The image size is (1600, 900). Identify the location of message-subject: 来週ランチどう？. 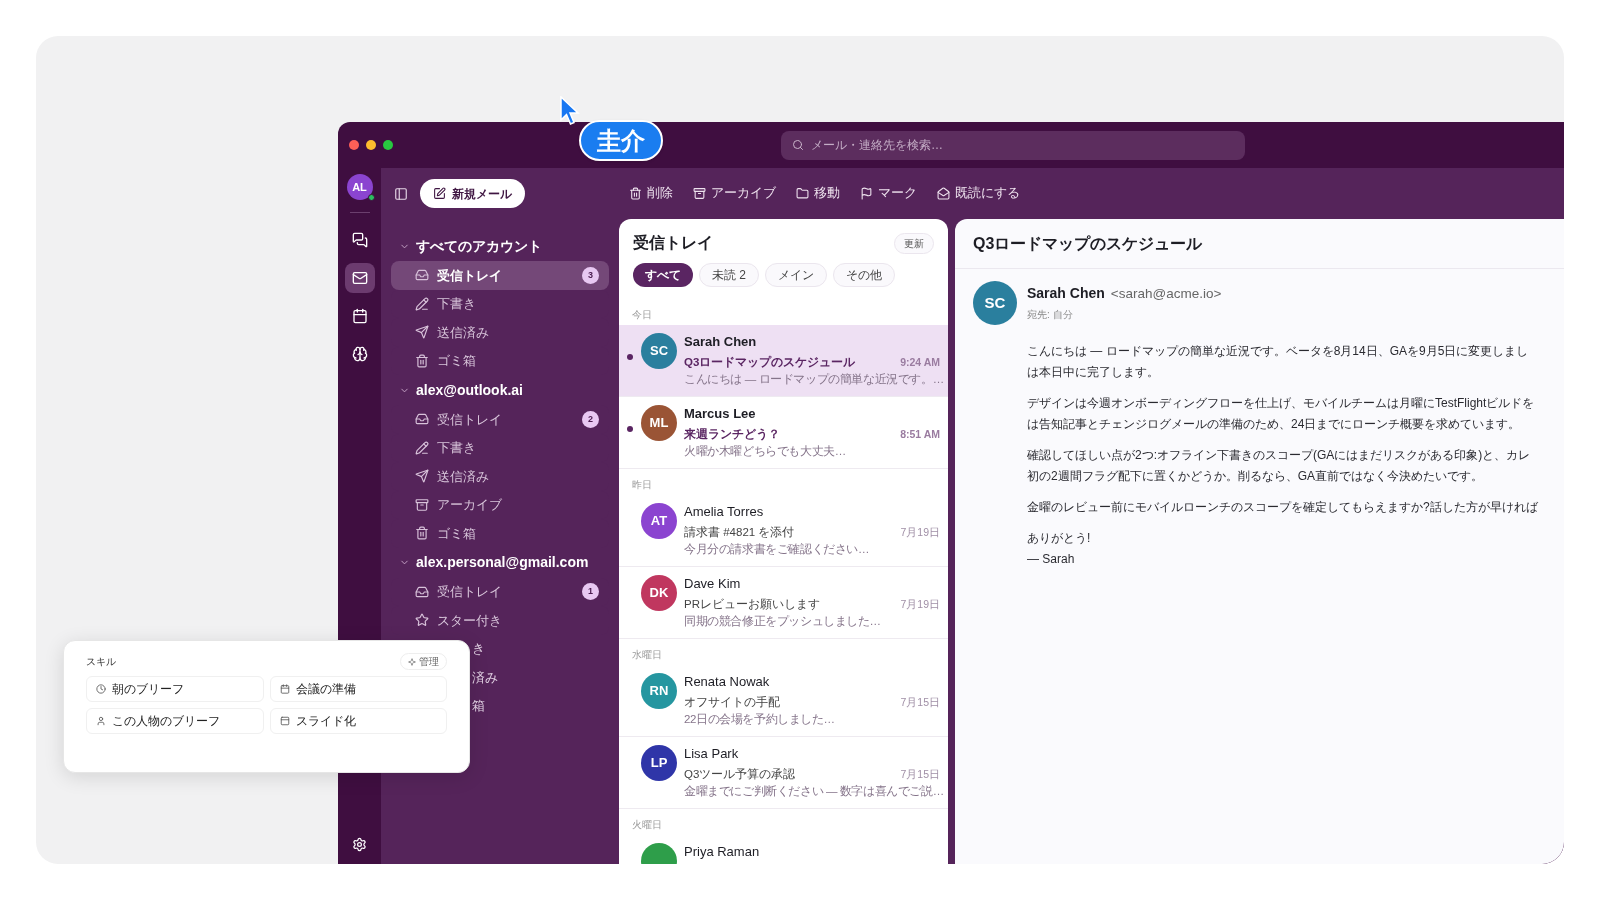
(732, 435).